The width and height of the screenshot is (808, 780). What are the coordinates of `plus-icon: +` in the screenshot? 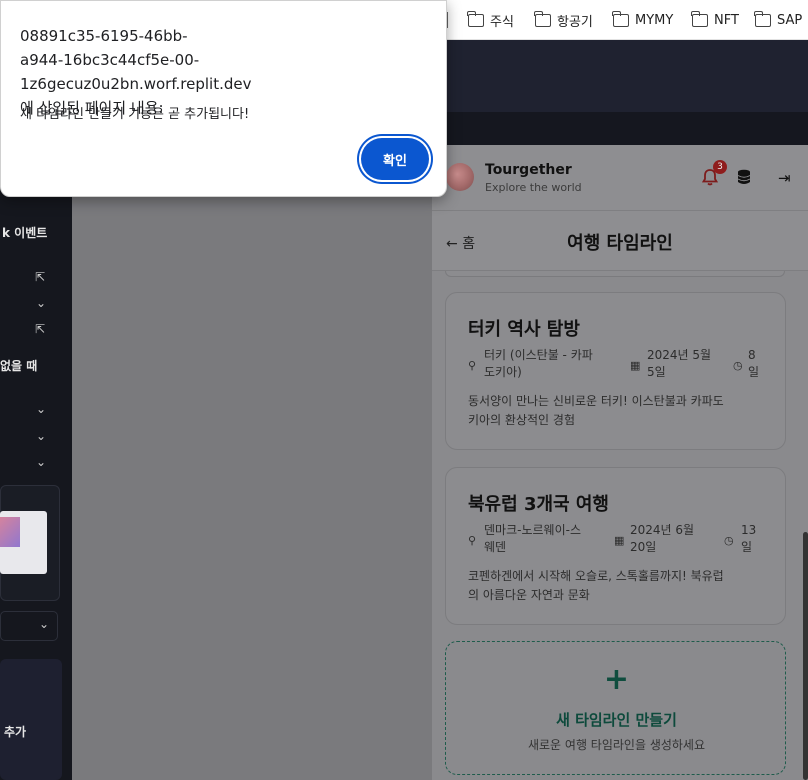 It's located at (616, 679).